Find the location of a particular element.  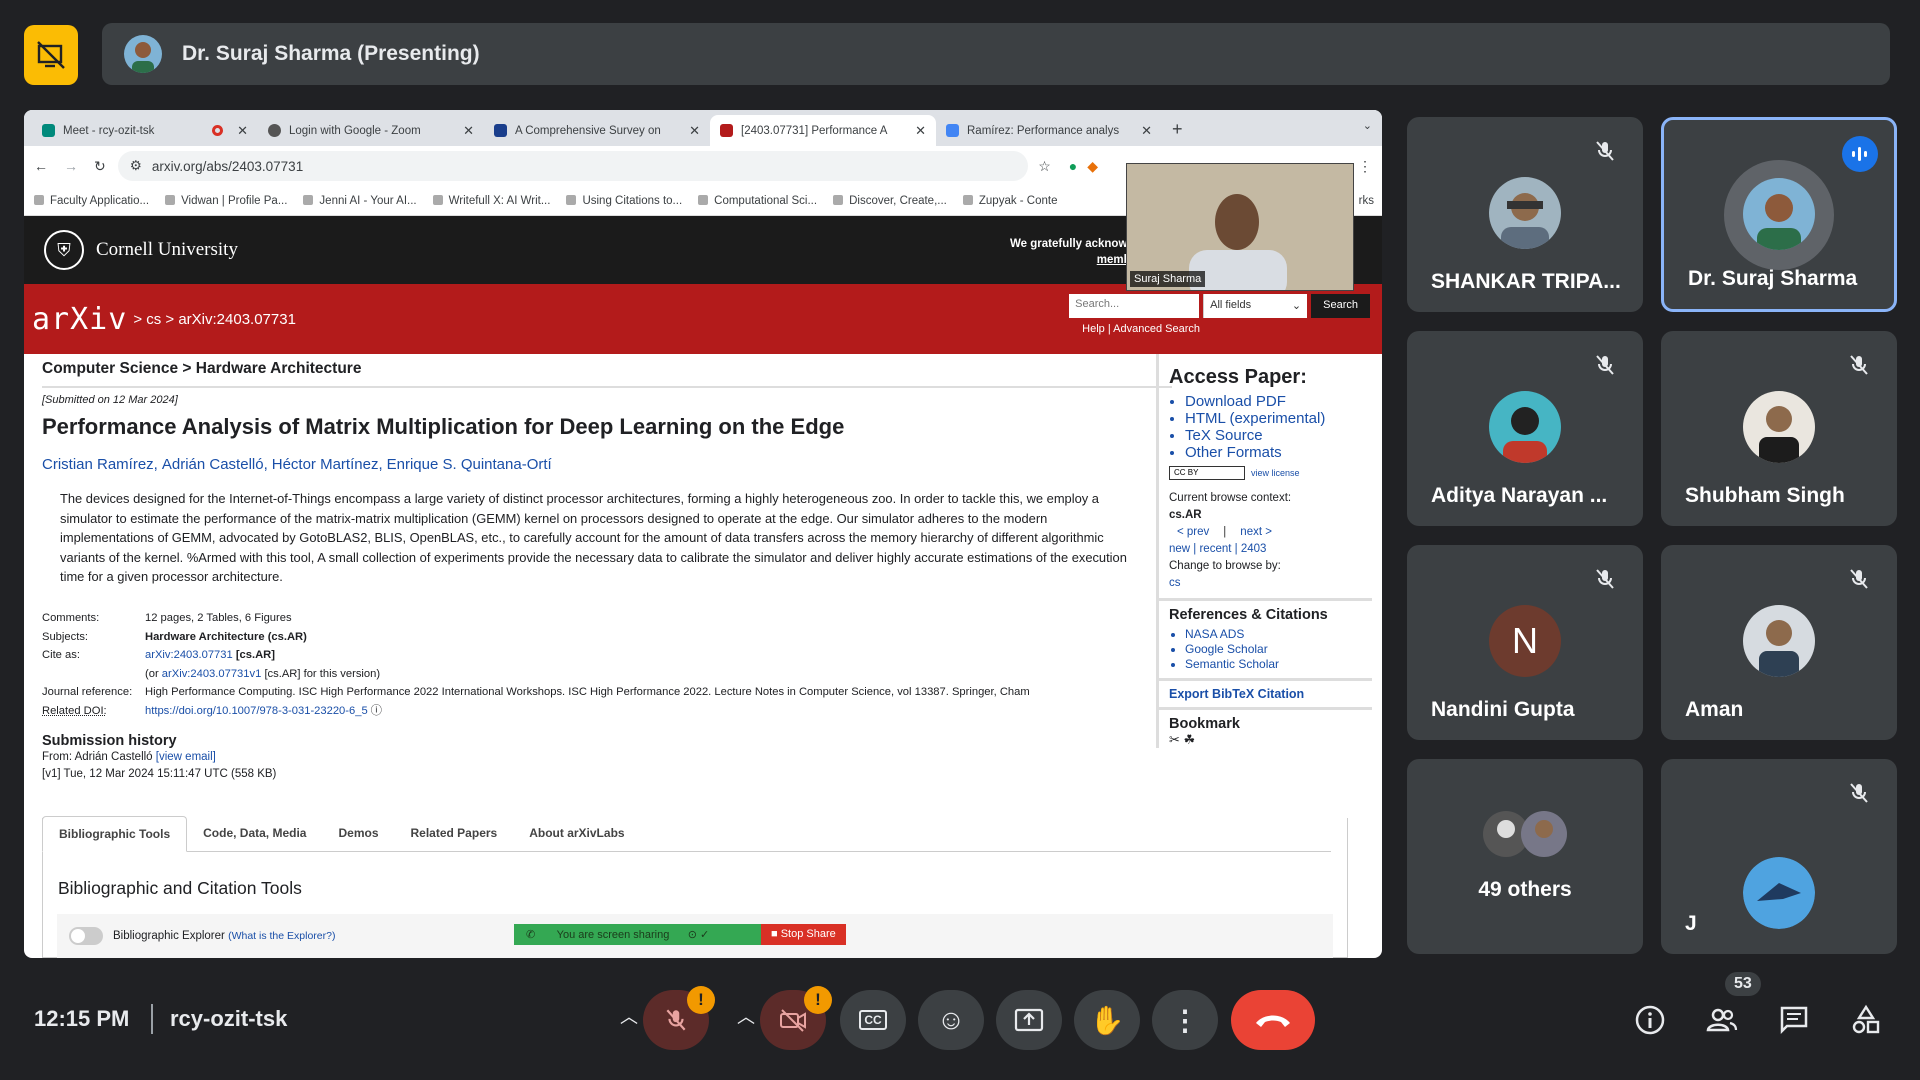

url-text: arxiv.org/abs/2403.07731 is located at coordinates (227, 166).